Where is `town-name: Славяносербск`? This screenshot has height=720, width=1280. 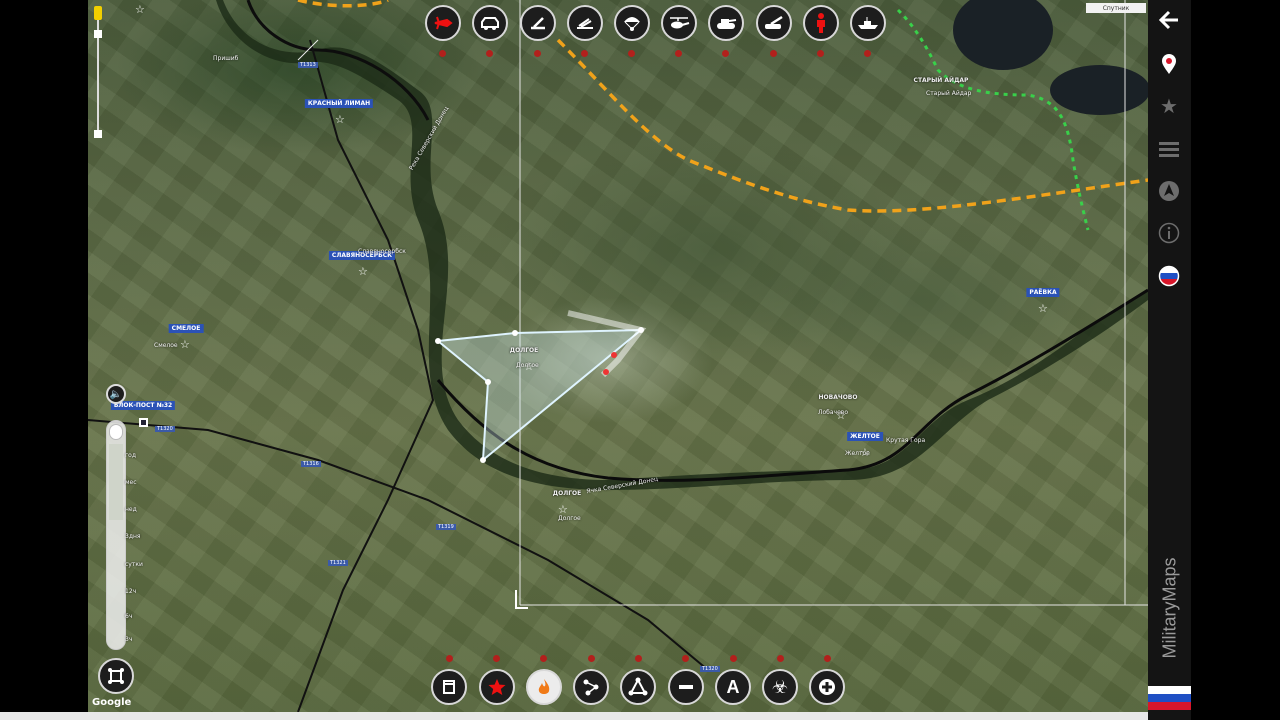 town-name: Славяносербск is located at coordinates (382, 251).